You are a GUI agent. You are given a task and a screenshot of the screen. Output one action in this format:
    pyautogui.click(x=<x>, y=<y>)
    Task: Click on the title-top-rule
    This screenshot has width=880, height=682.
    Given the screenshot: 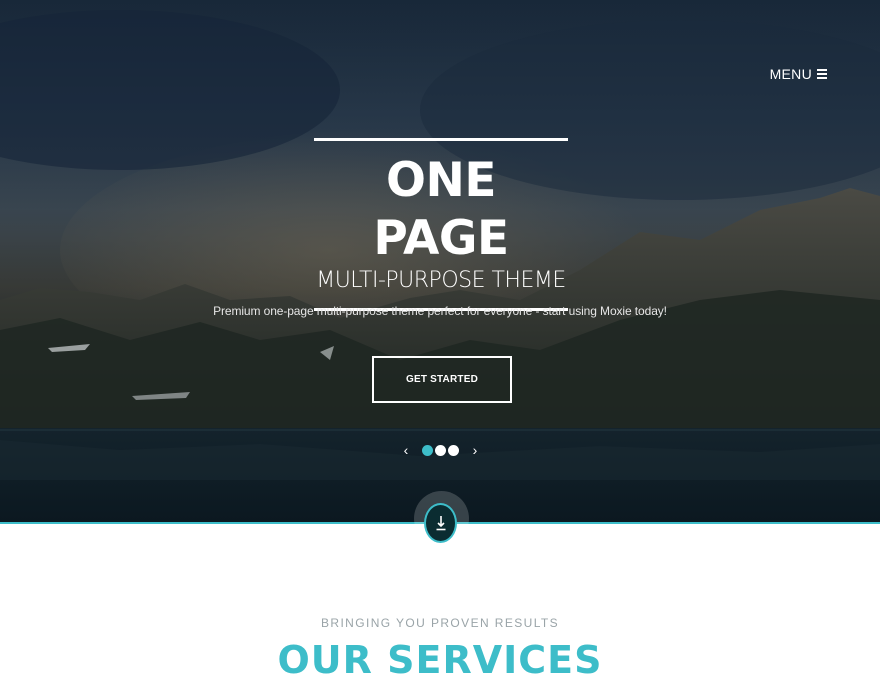 What is the action you would take?
    pyautogui.click(x=441, y=139)
    